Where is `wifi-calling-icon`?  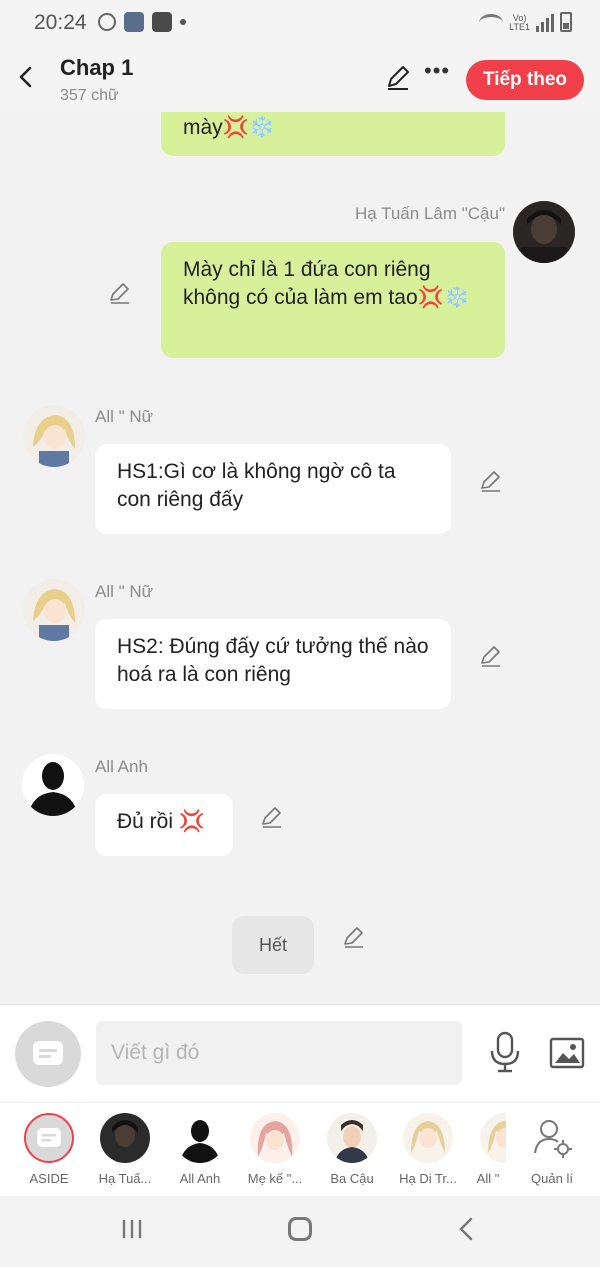
wifi-calling-icon is located at coordinates (134, 22).